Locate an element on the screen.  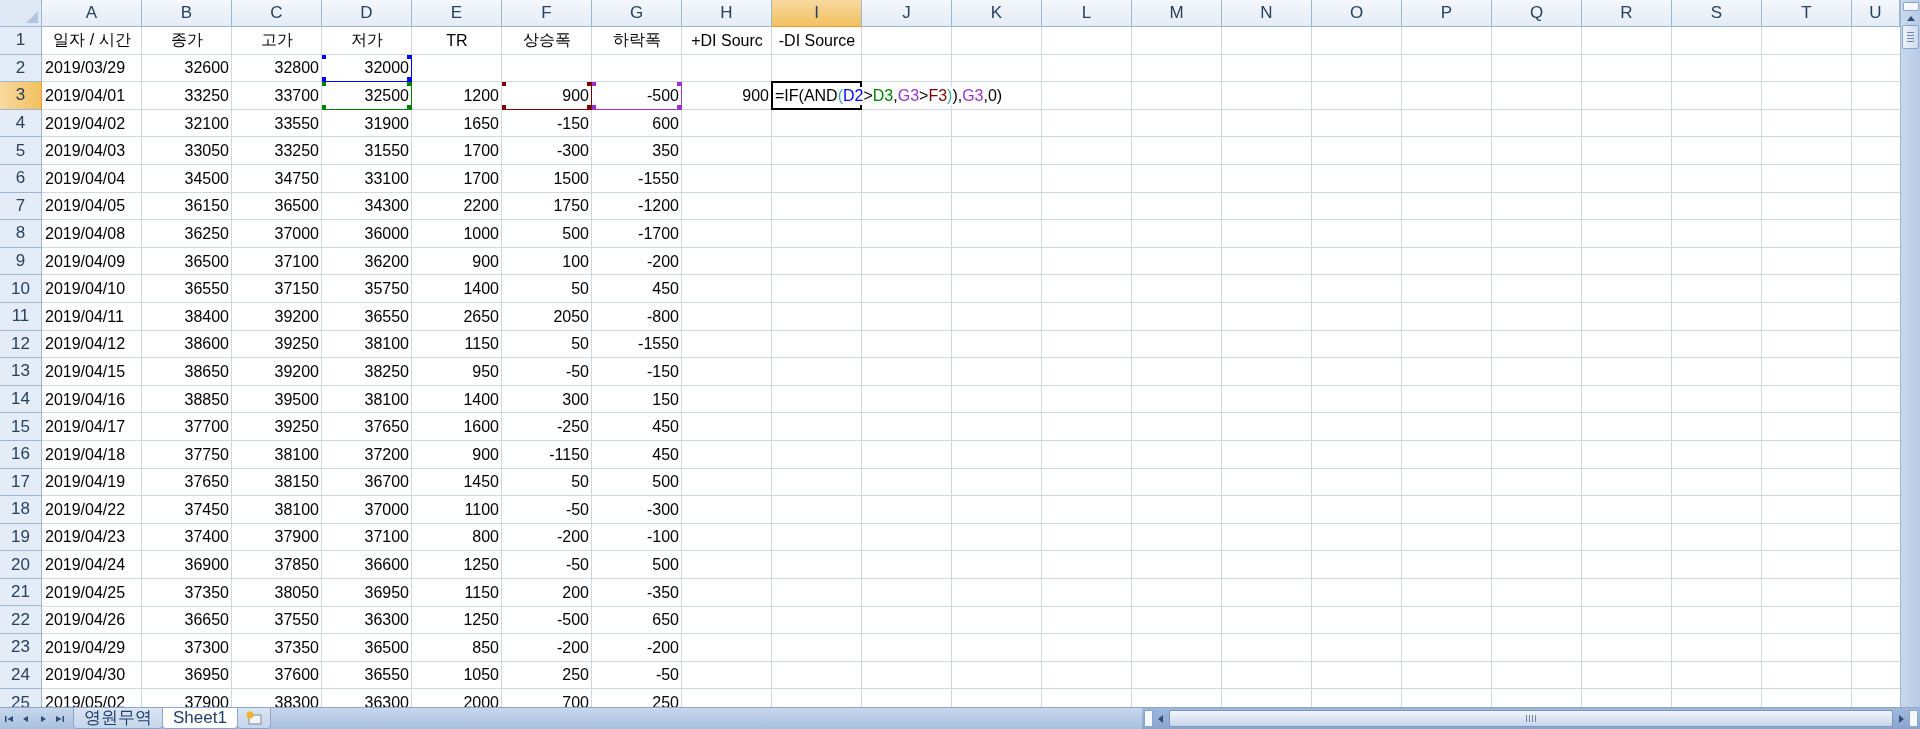
table-cell: 2019/04/11 is located at coordinates (84, 316).